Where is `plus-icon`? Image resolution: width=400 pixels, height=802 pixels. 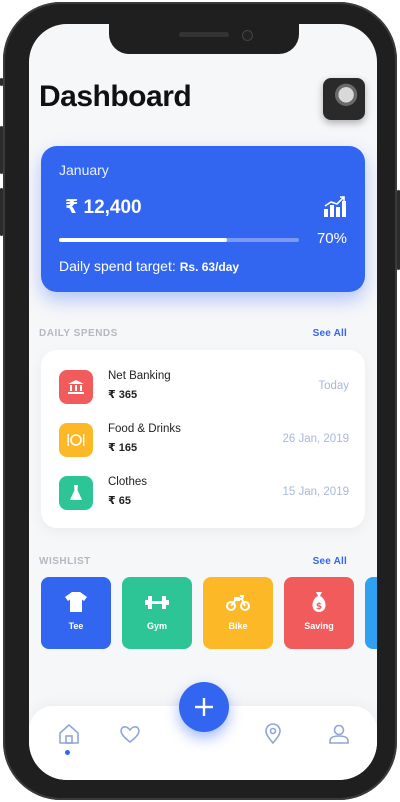
plus-icon is located at coordinates (204, 707).